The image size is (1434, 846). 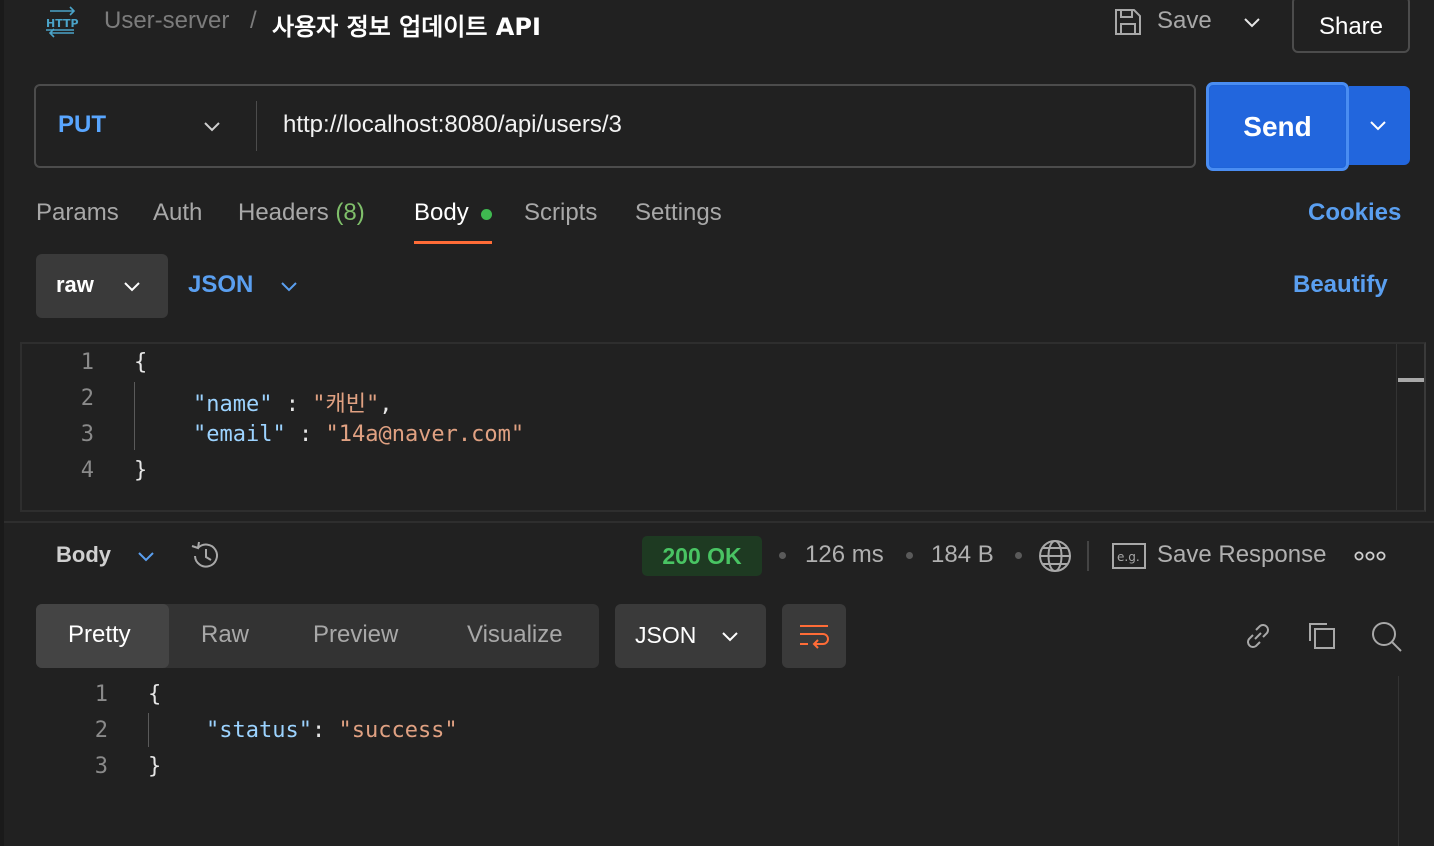 What do you see at coordinates (560, 213) in the screenshot?
I see `tab-scripts: Scripts` at bounding box center [560, 213].